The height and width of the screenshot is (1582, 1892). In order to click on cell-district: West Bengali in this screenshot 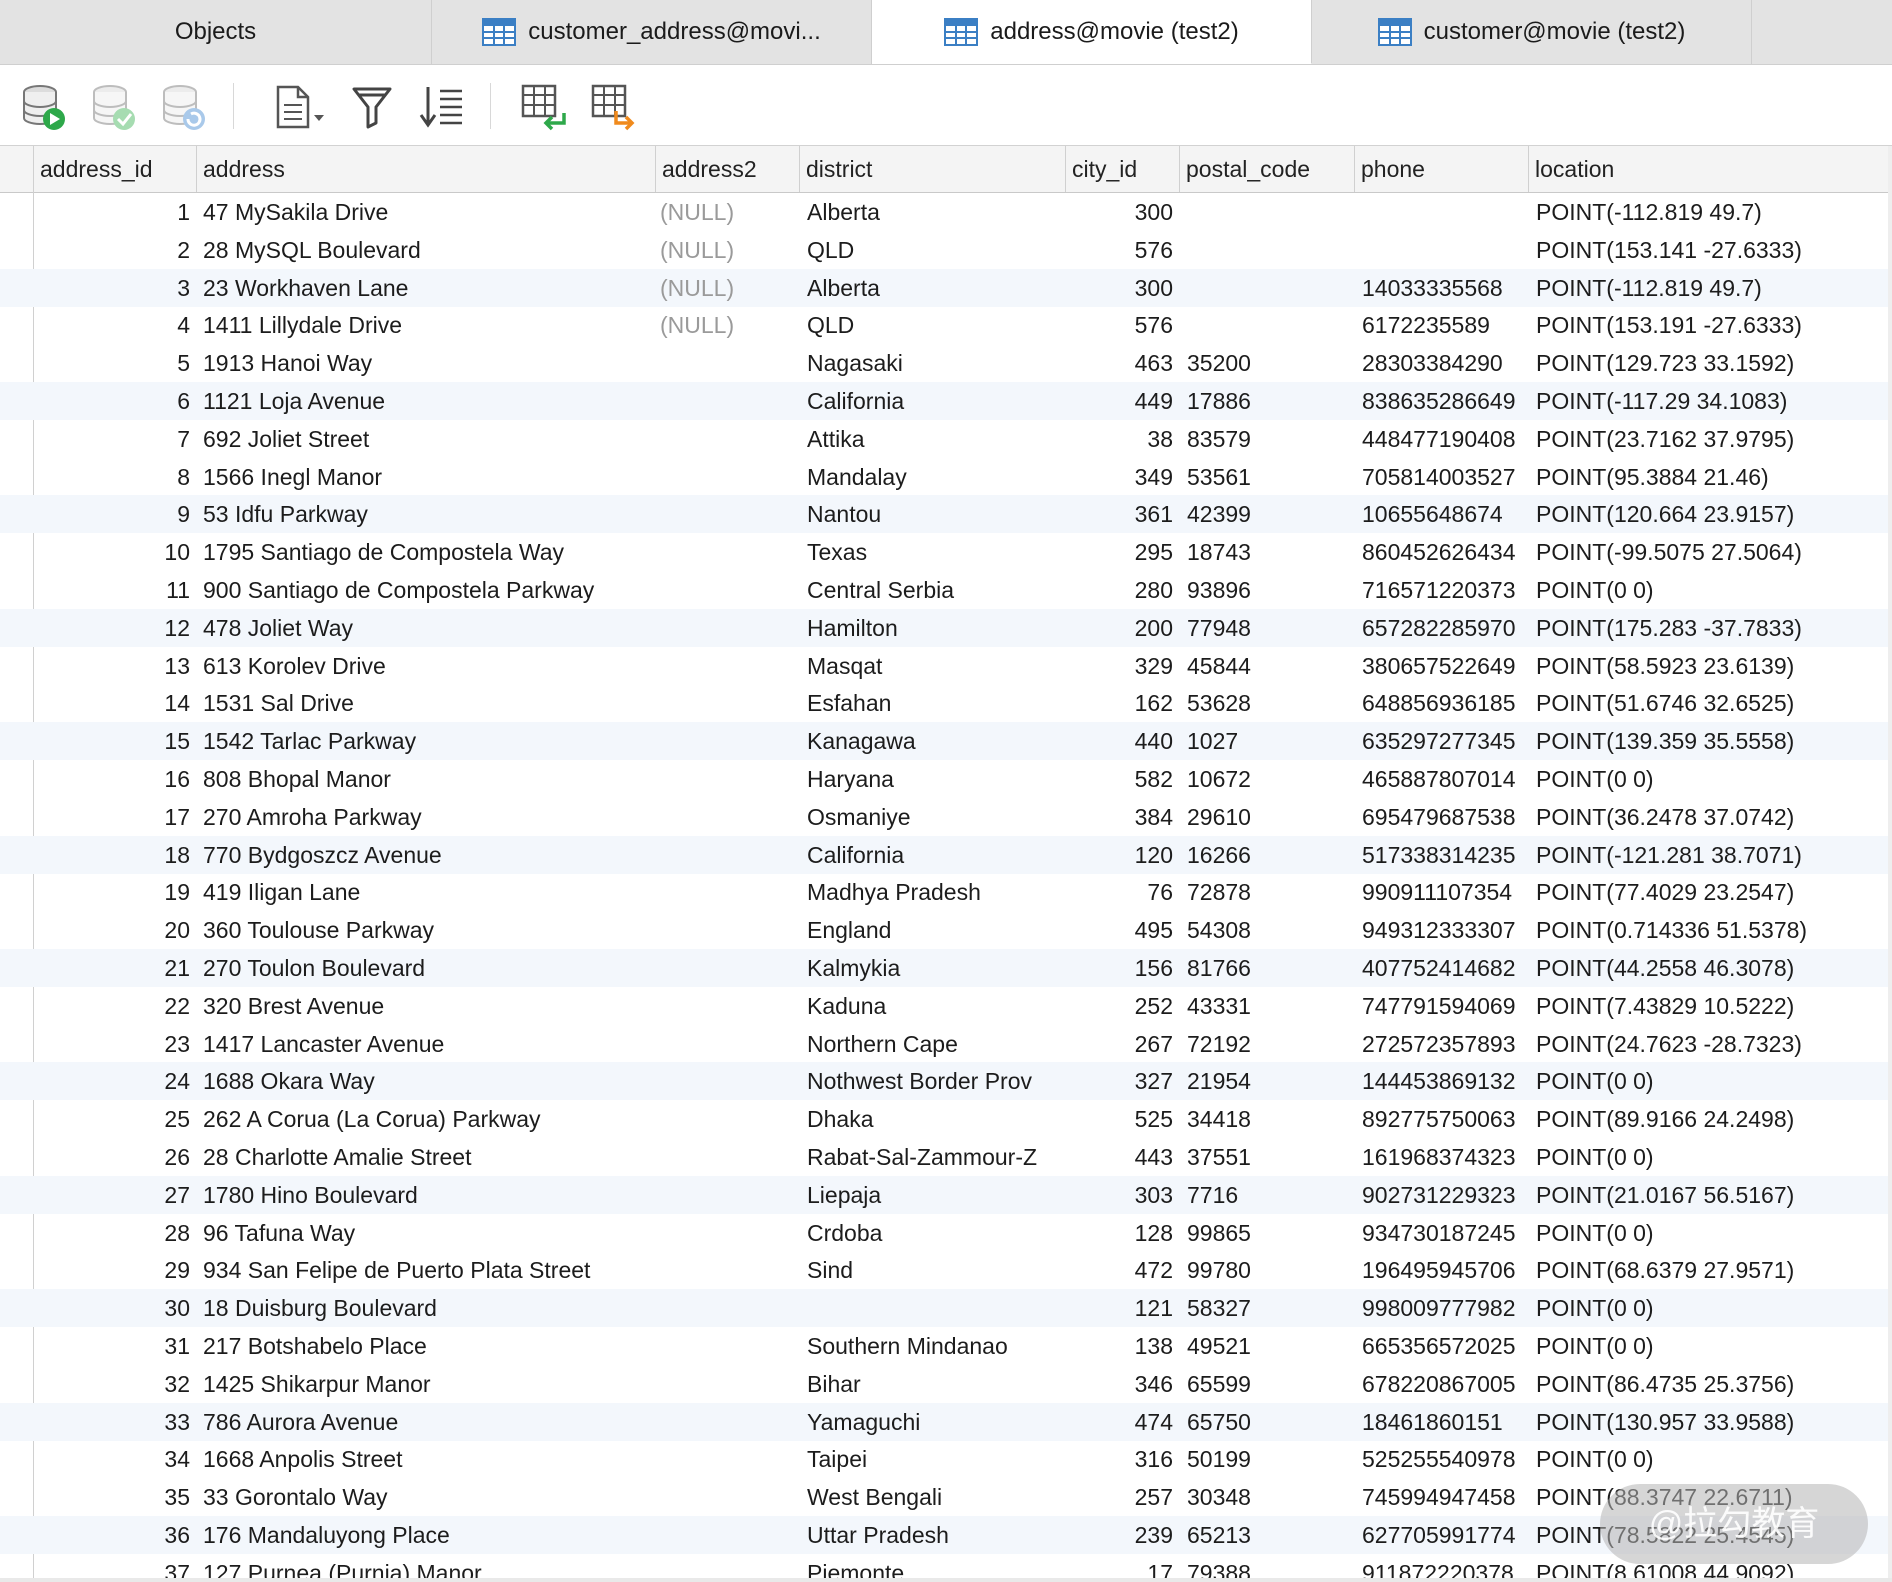, I will do `click(932, 1497)`.